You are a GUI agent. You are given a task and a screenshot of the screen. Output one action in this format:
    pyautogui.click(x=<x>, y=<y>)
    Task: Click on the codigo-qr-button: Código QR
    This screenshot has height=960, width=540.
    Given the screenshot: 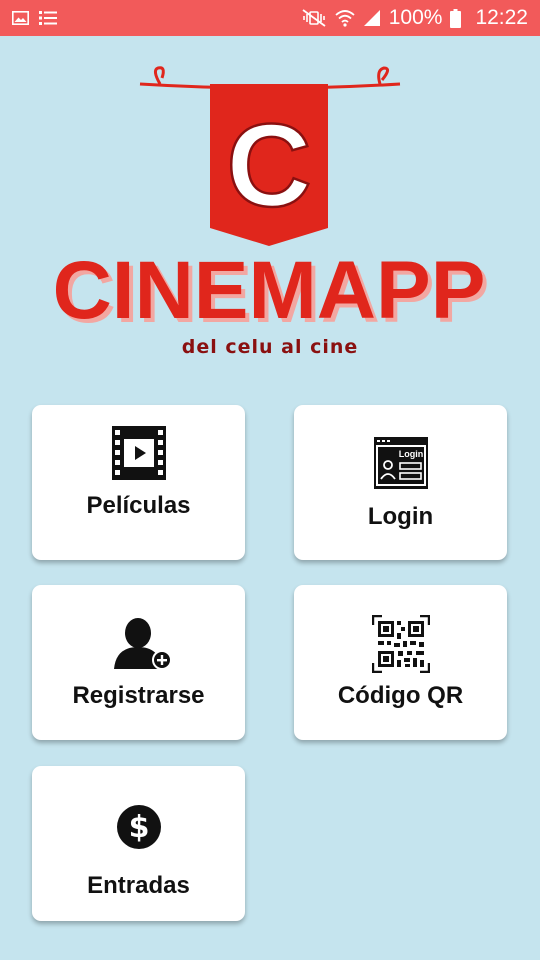 What is the action you would take?
    pyautogui.click(x=400, y=662)
    